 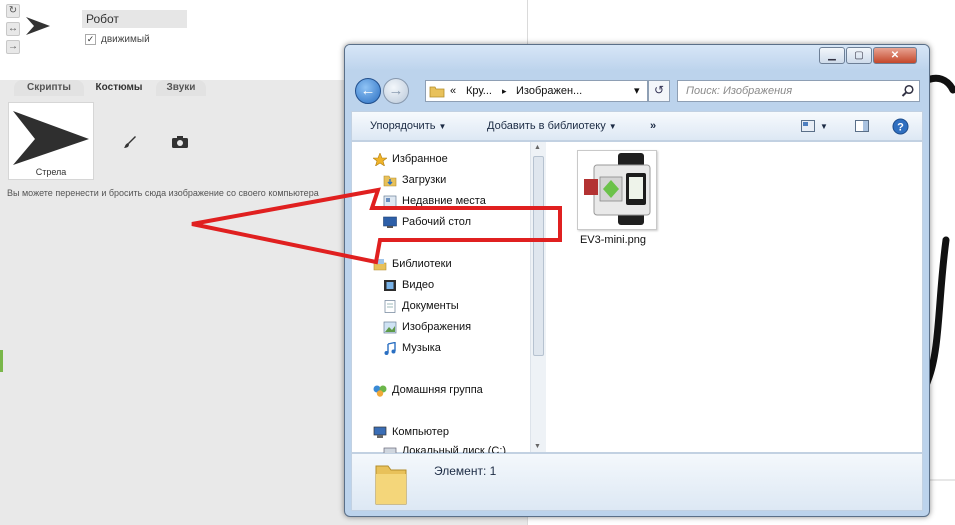 What do you see at coordinates (13, 29) in the screenshot?
I see `left-right-button: ↔` at bounding box center [13, 29].